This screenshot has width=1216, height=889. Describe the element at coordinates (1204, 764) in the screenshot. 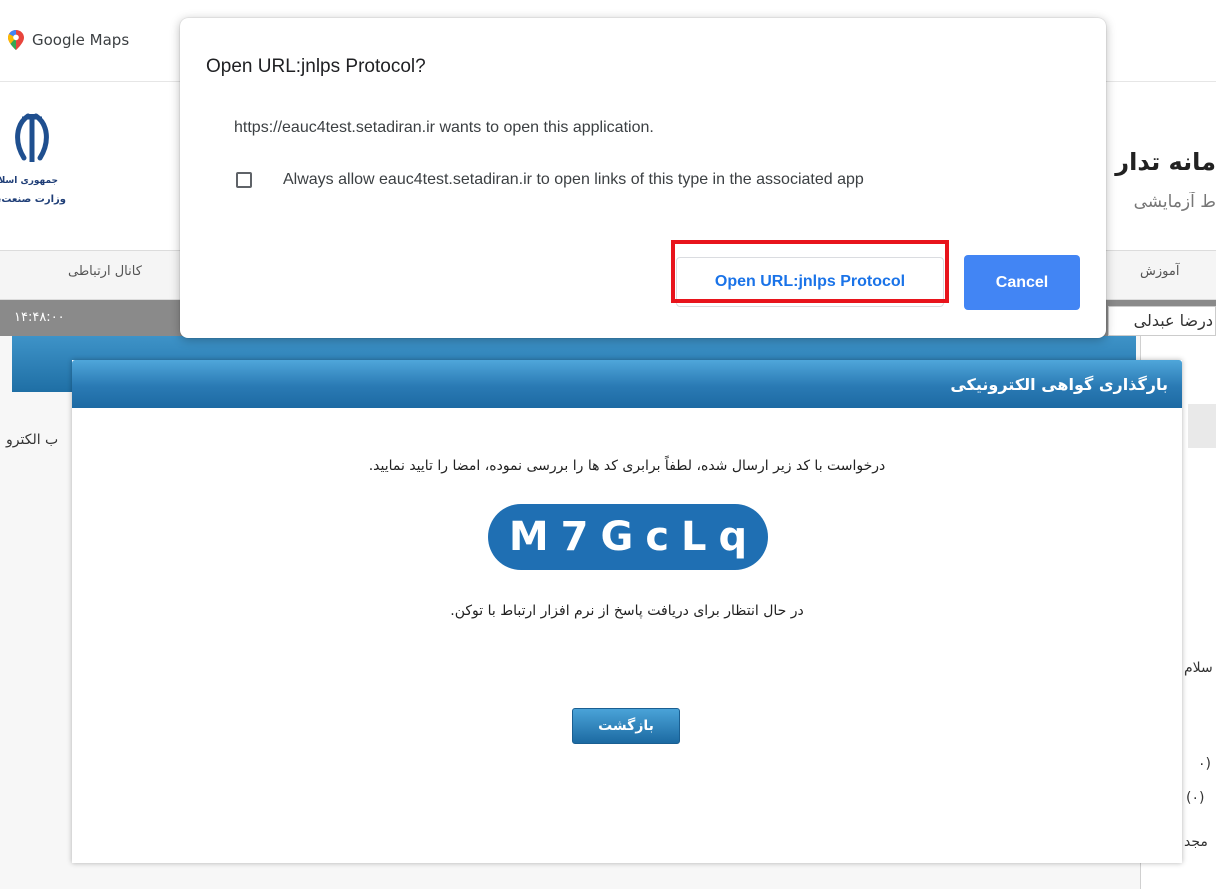

I see `right-fragment-2: (۰` at that location.